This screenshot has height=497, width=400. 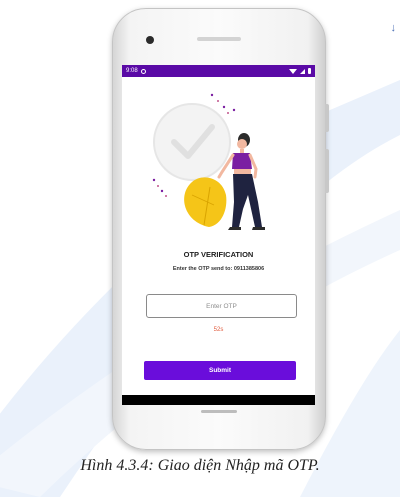 I want to click on signal-icon, so click(x=302, y=71).